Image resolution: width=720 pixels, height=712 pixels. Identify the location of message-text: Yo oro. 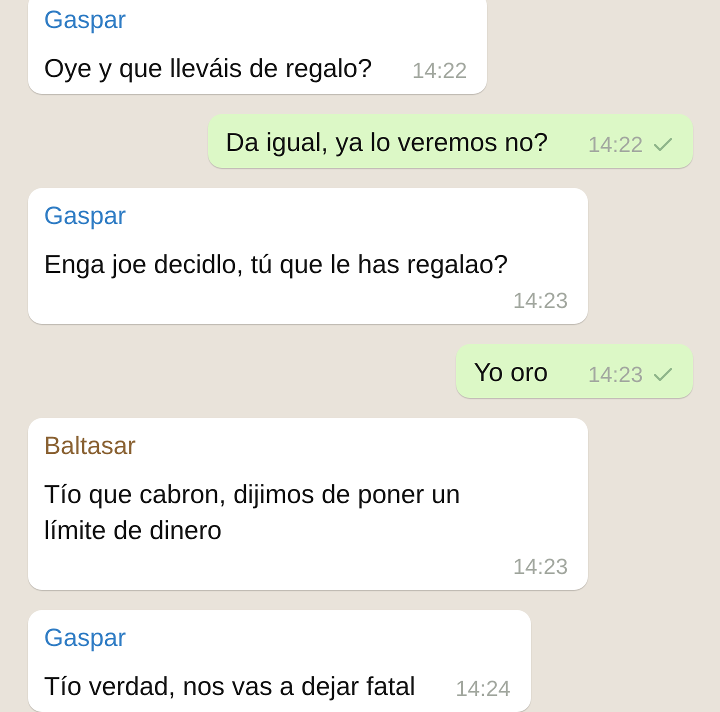
(511, 372).